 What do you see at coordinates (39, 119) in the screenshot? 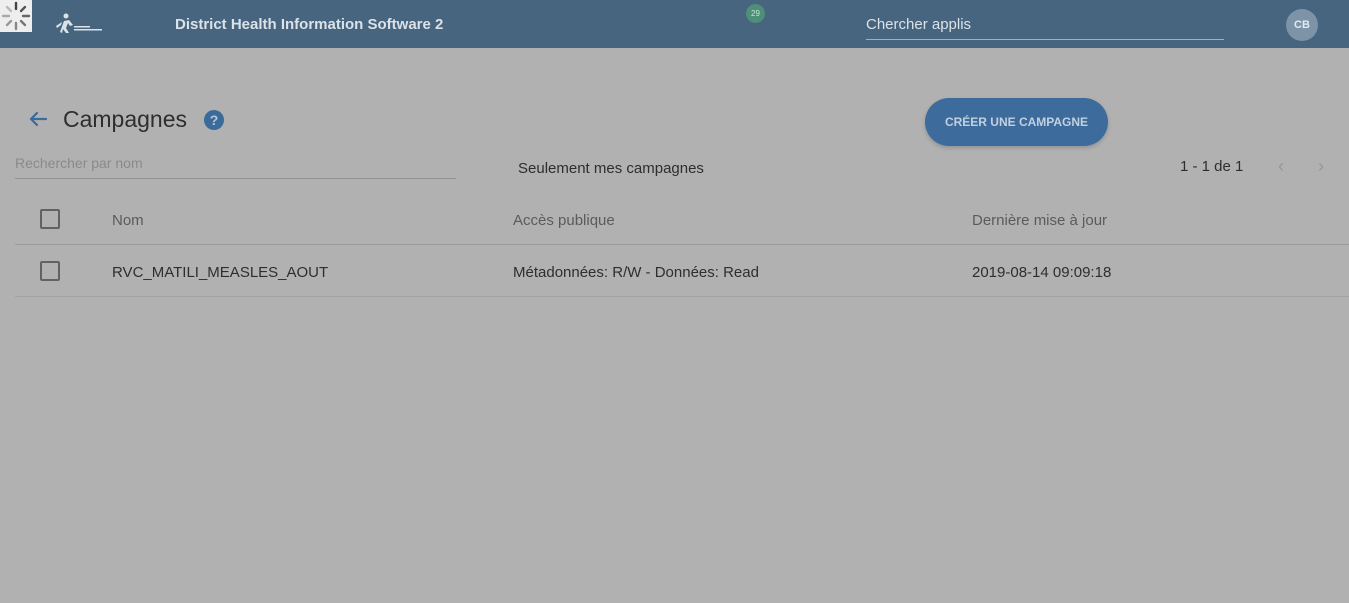
I see `back-arrow-icon` at bounding box center [39, 119].